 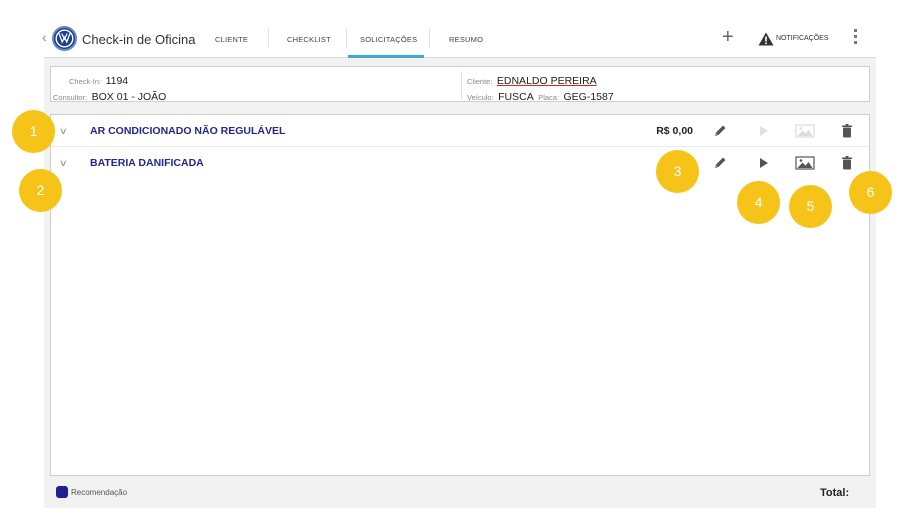 I want to click on tab-resumo: RESUMO, so click(x=466, y=39).